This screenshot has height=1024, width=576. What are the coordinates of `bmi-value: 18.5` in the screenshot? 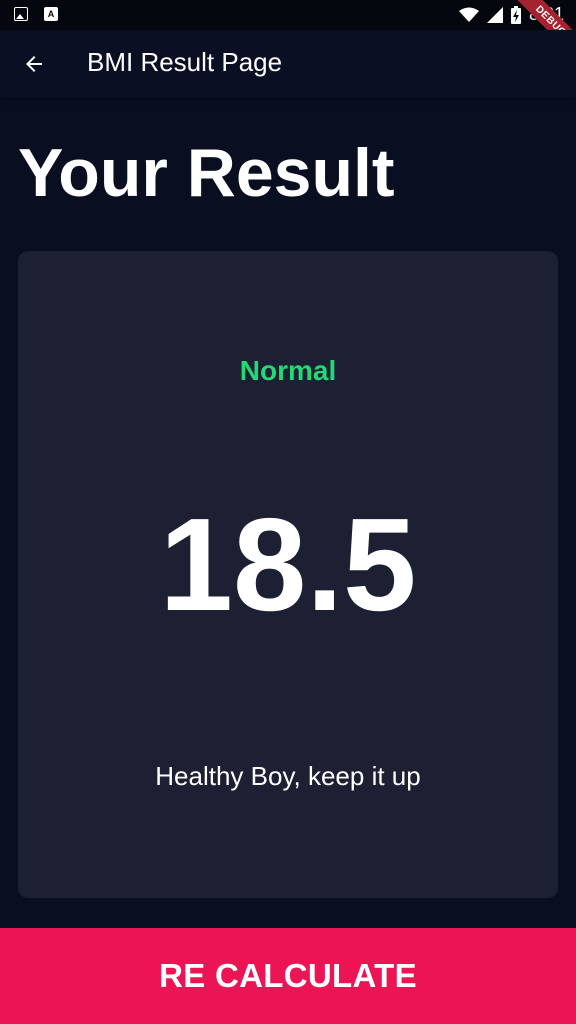 It's located at (288, 564).